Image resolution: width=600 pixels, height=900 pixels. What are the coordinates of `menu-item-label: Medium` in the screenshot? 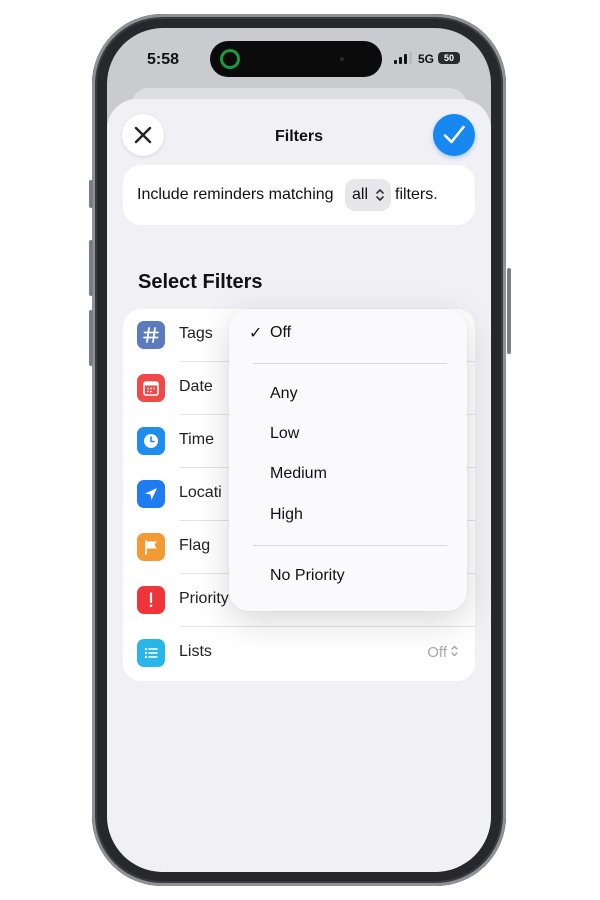 It's located at (298, 473).